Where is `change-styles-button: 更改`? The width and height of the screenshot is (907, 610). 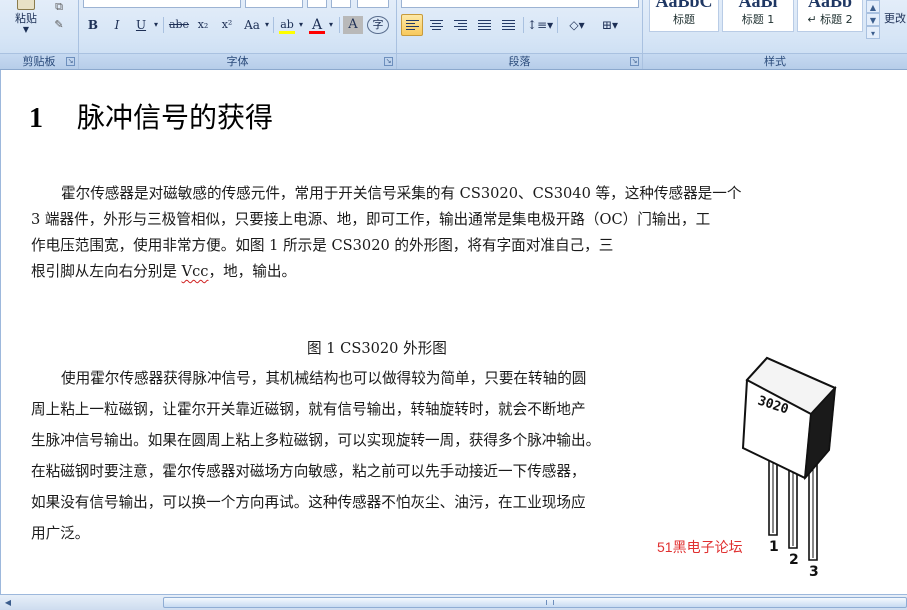
change-styles-button: 更改 is located at coordinates (895, 18).